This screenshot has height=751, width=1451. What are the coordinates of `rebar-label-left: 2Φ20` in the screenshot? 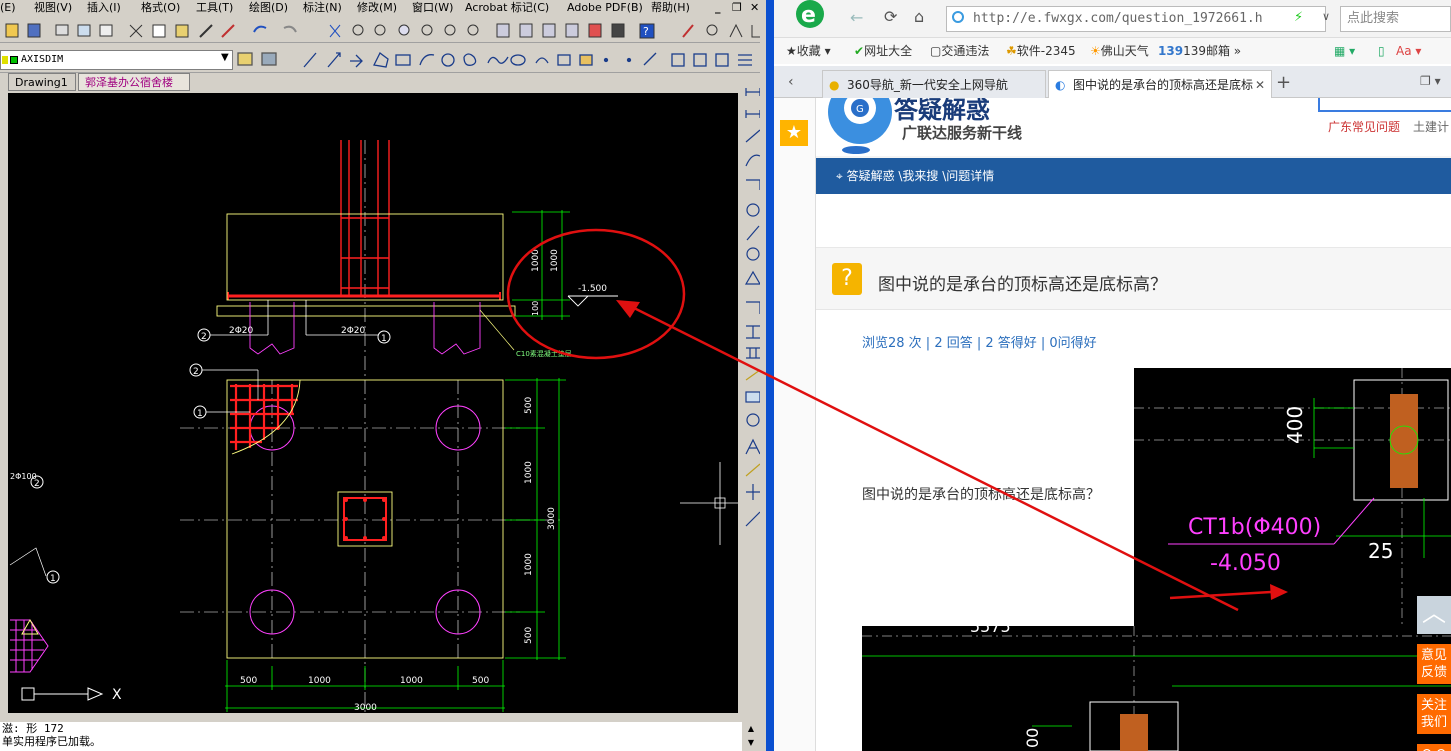 It's located at (241, 331).